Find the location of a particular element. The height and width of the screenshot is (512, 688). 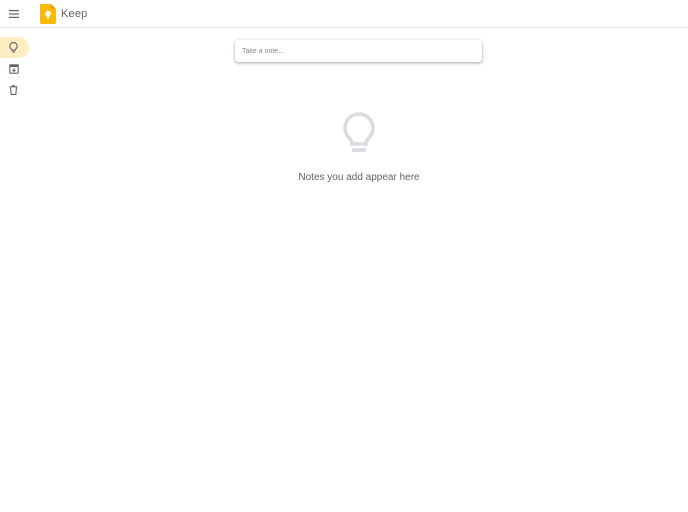

archive-icon is located at coordinates (14, 68).